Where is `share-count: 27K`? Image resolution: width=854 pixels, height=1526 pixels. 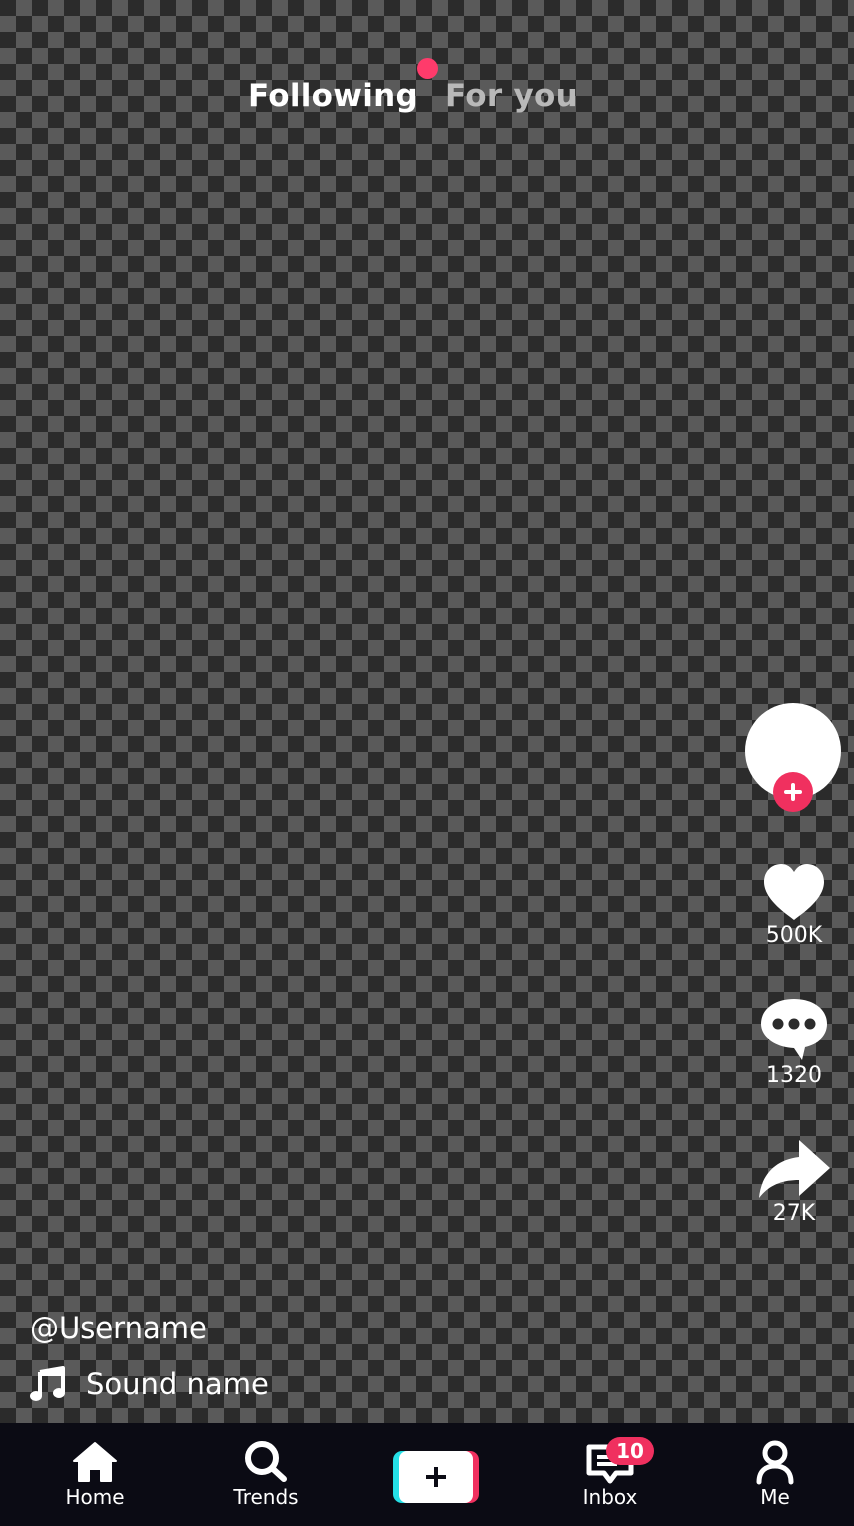
share-count: 27K is located at coordinates (794, 1213).